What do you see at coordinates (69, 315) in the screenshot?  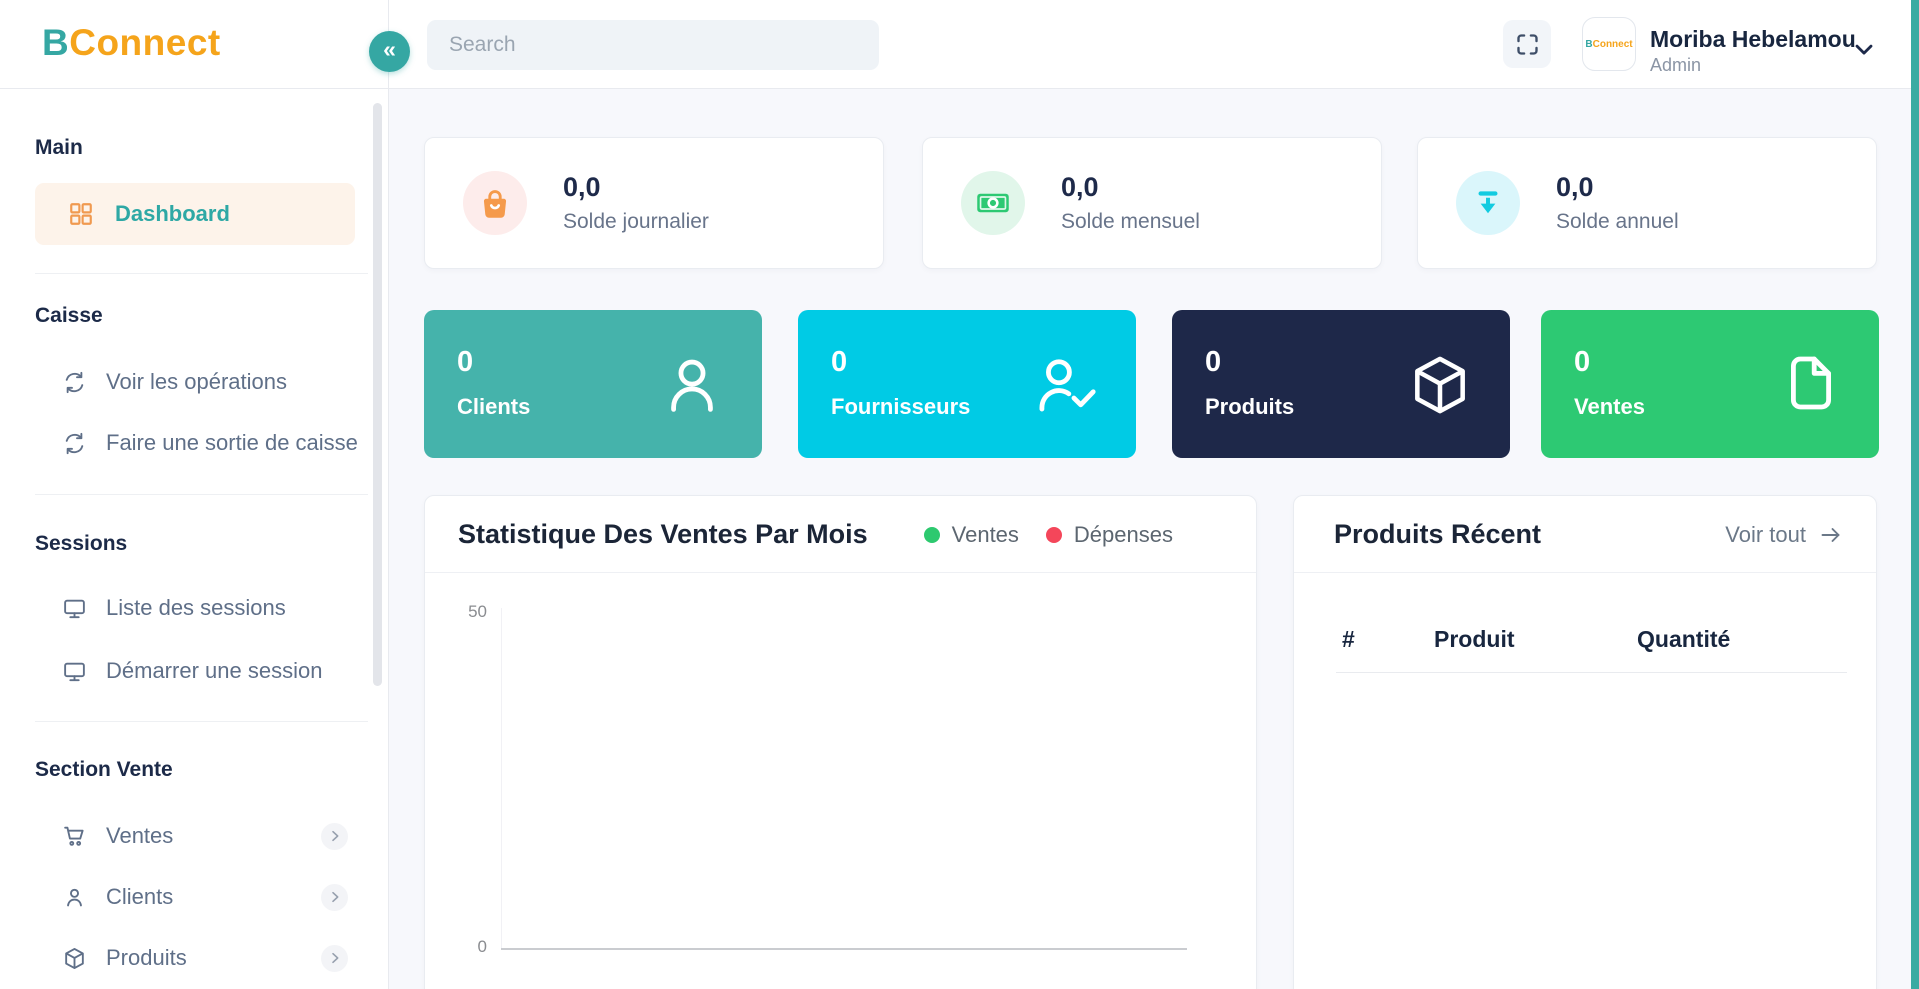 I see `sidebar-section-title-caisse: Caisse` at bounding box center [69, 315].